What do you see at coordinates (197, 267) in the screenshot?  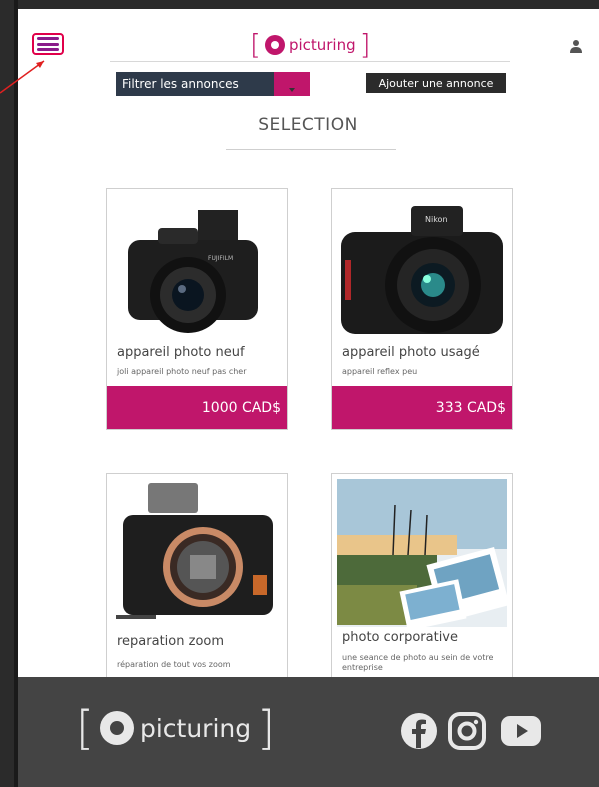 I see `card-image: FUJIFILM` at bounding box center [197, 267].